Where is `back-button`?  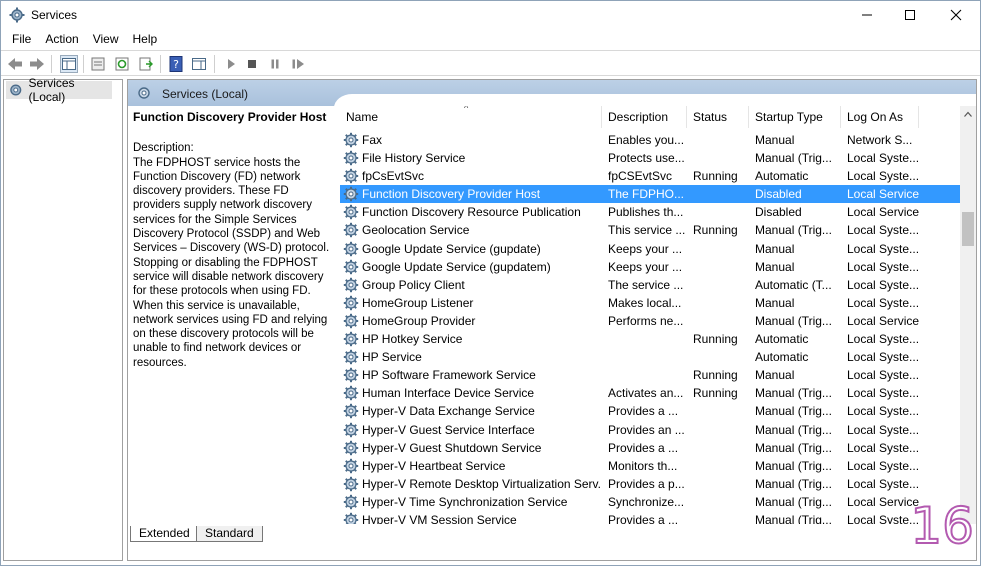
back-button is located at coordinates (15, 64).